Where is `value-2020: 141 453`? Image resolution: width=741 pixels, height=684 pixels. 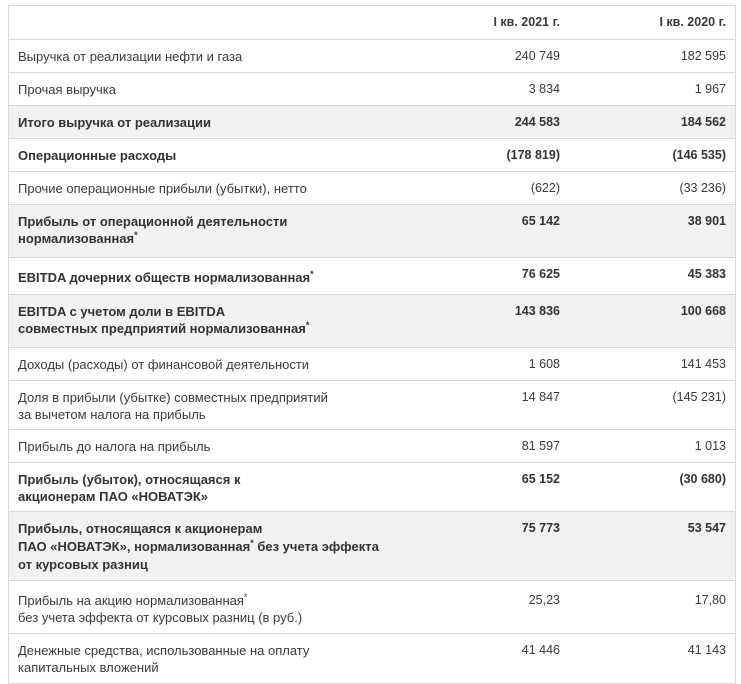 value-2020: 141 453 is located at coordinates (703, 364).